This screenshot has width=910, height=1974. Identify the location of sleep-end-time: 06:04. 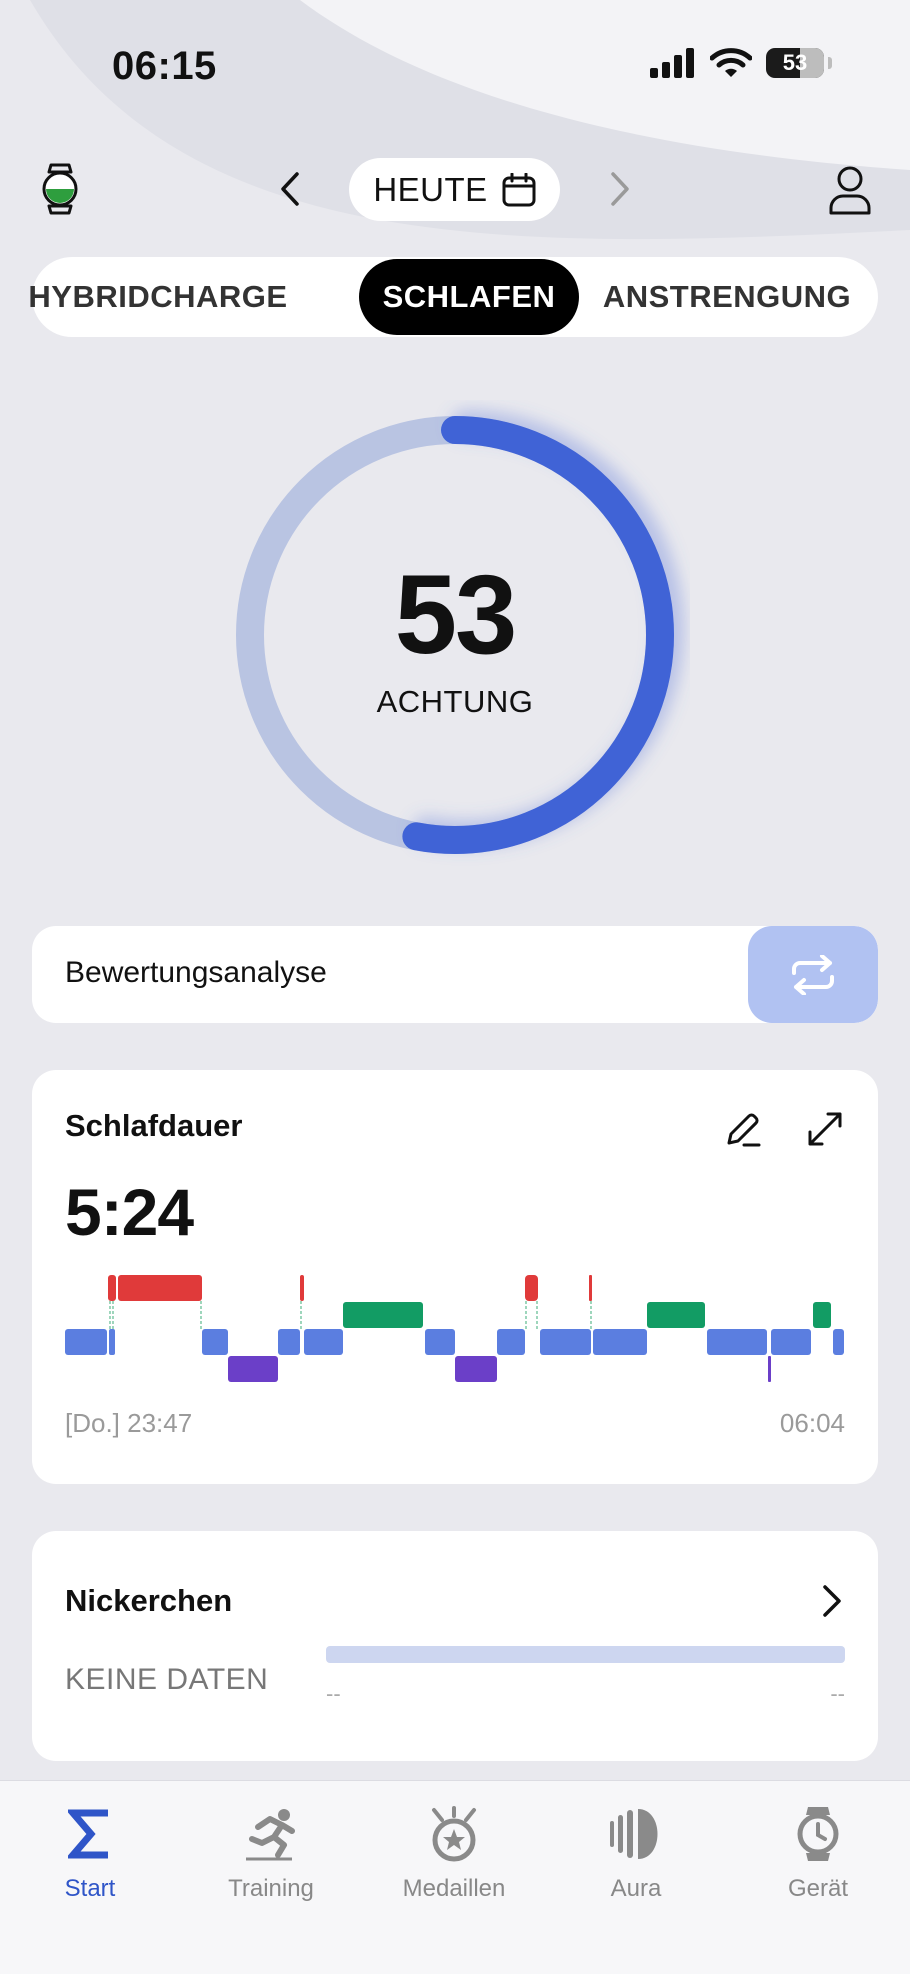
(812, 1423).